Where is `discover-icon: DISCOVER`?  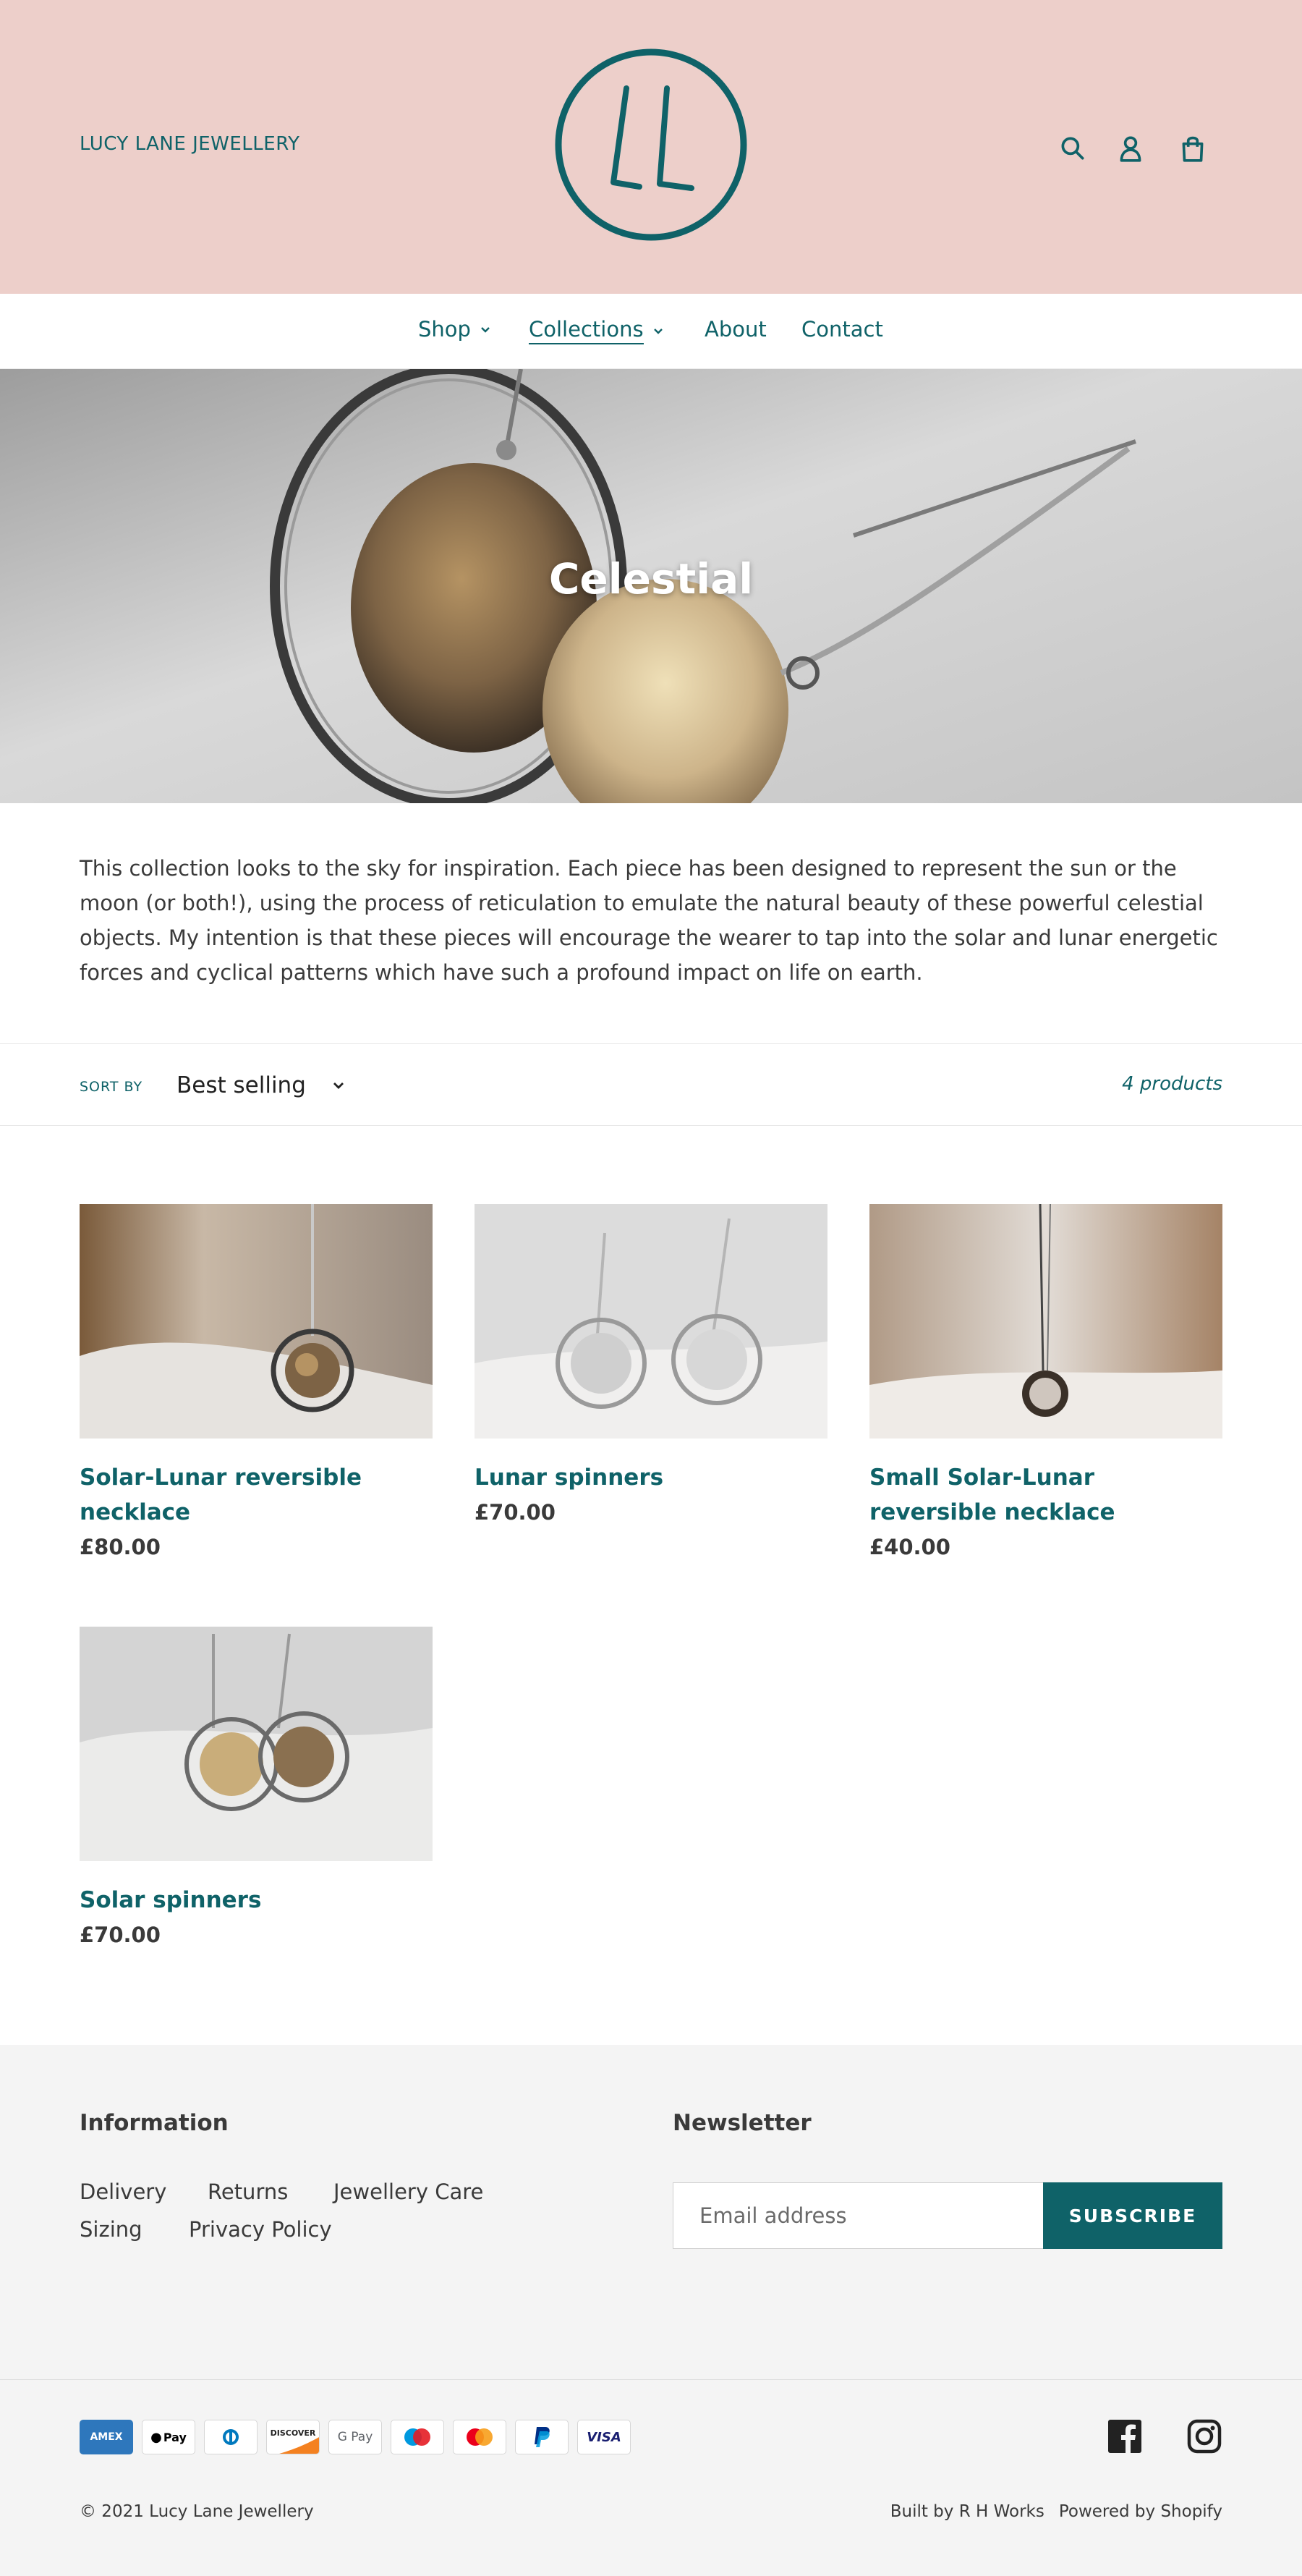 discover-icon: DISCOVER is located at coordinates (293, 2437).